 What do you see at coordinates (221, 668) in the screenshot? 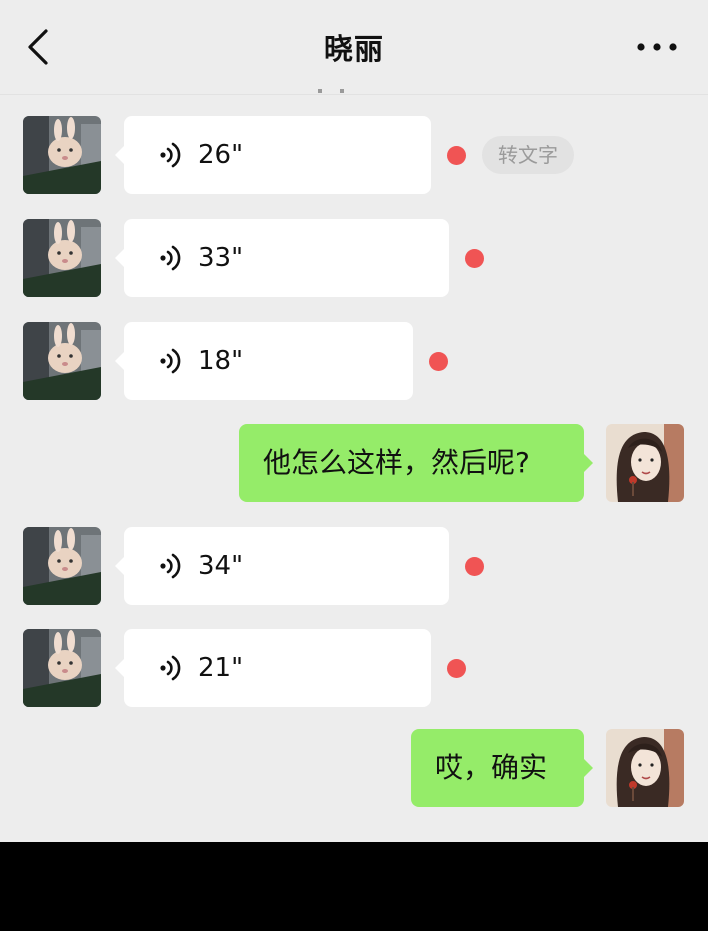
I see `voice-duration: 21"` at bounding box center [221, 668].